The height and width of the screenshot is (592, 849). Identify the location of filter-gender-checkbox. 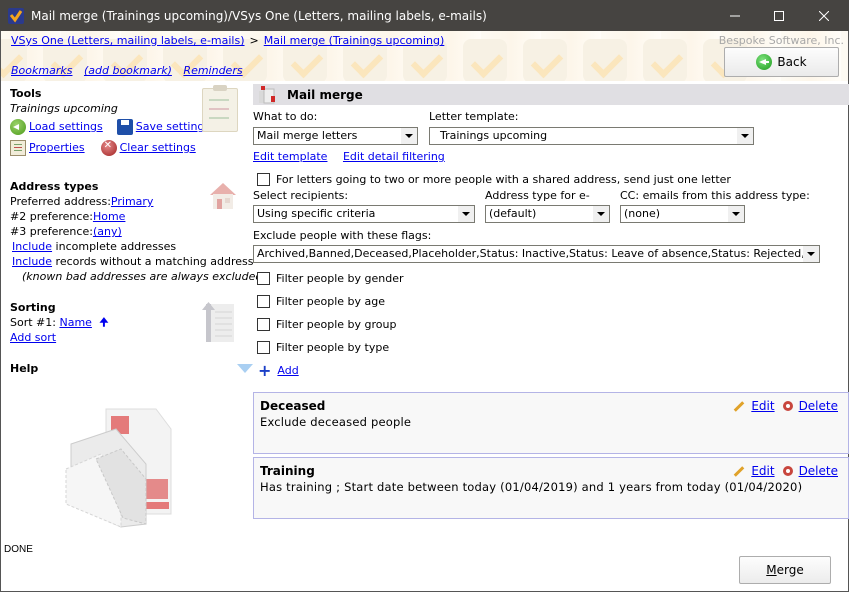
(263, 278).